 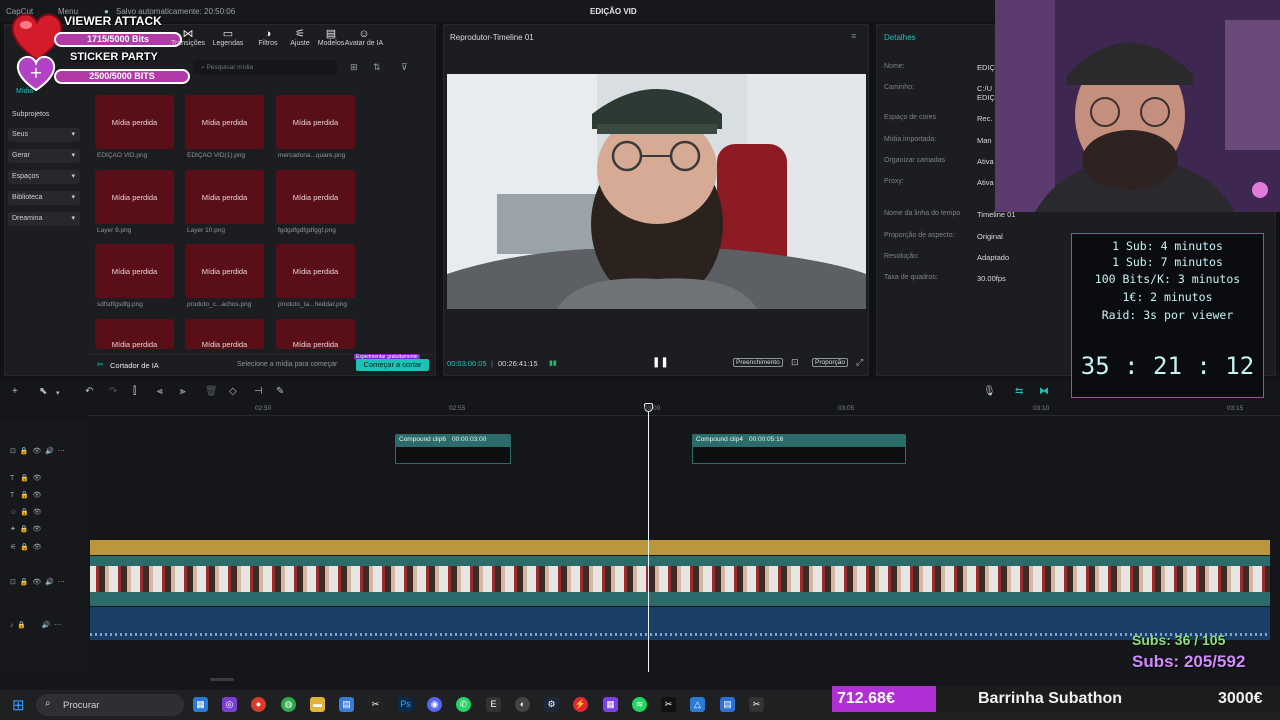 I want to click on clip-duration: 00:00:05:16, so click(x=766, y=439).